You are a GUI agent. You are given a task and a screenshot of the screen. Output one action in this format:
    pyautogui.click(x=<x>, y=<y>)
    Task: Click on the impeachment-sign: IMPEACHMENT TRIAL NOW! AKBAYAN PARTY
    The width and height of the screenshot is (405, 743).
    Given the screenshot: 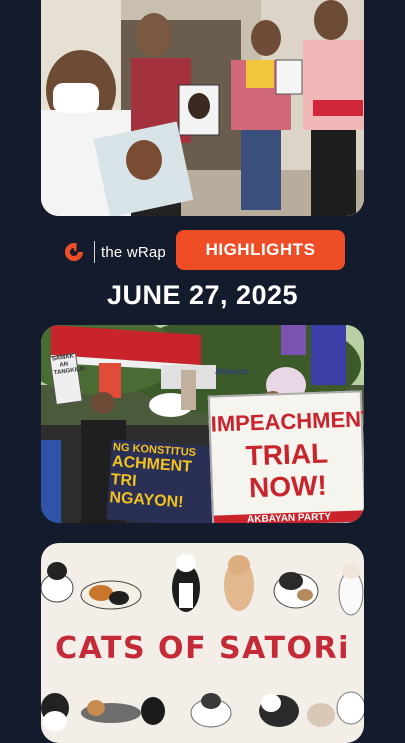 What is the action you would take?
    pyautogui.click(x=285, y=456)
    